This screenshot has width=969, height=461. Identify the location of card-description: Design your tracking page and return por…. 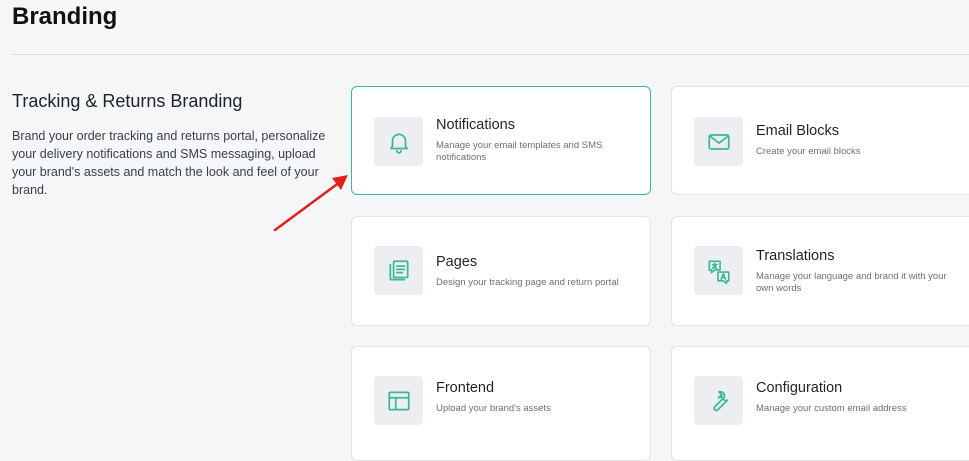
(527, 282).